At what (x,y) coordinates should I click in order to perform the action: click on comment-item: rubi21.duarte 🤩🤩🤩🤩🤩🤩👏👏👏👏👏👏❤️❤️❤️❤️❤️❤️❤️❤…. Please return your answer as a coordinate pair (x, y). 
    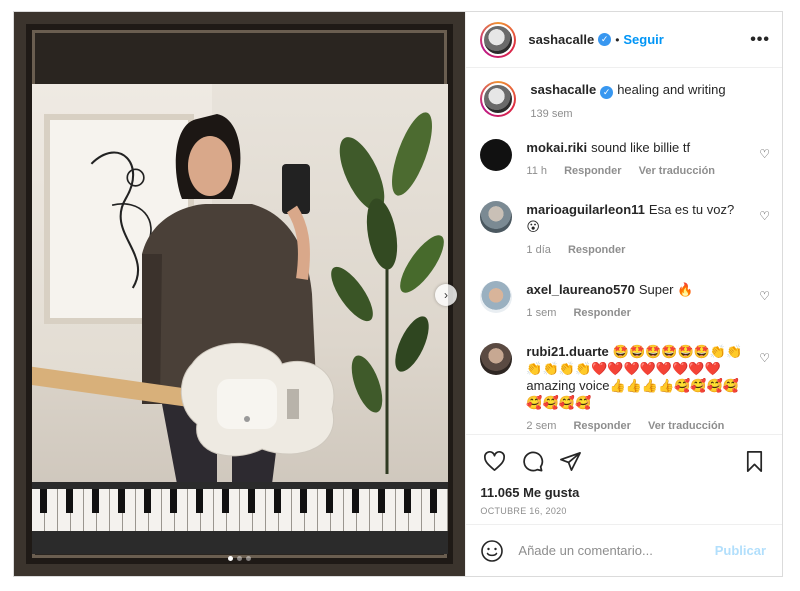
    Looking at the image, I should click on (625, 388).